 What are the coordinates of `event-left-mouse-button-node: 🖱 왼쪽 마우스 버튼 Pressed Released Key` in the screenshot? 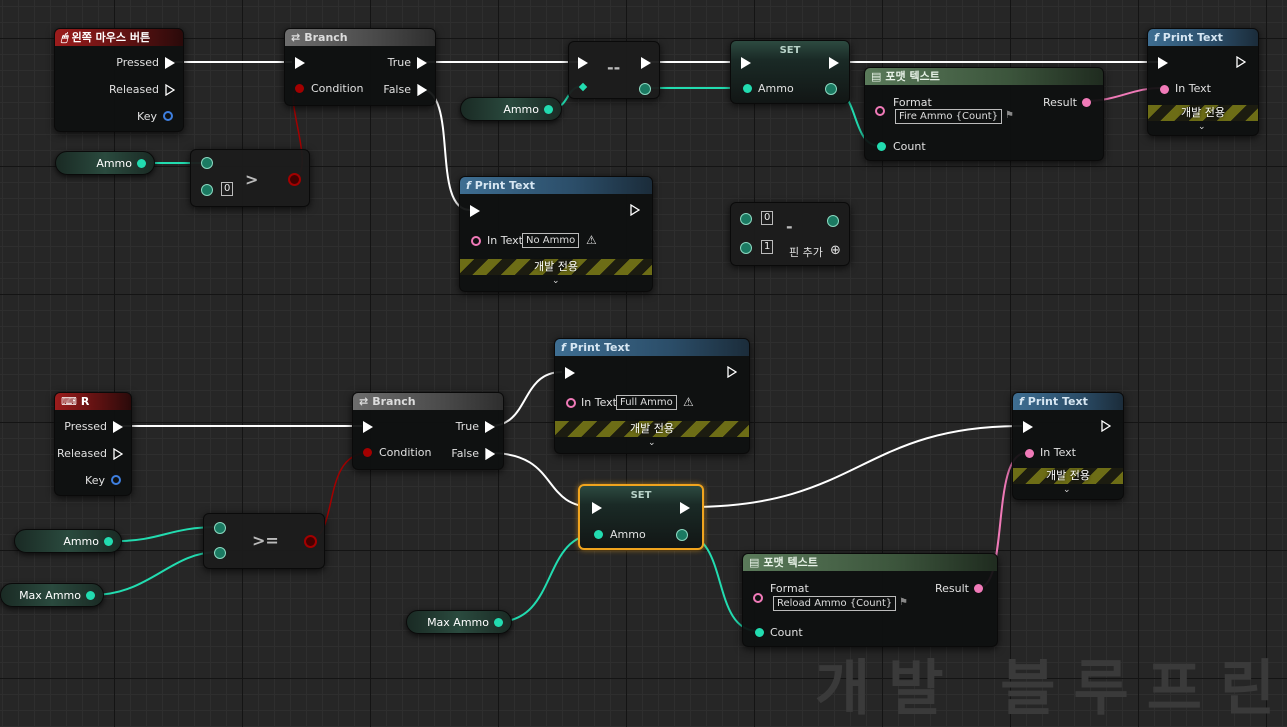 It's located at (119, 80).